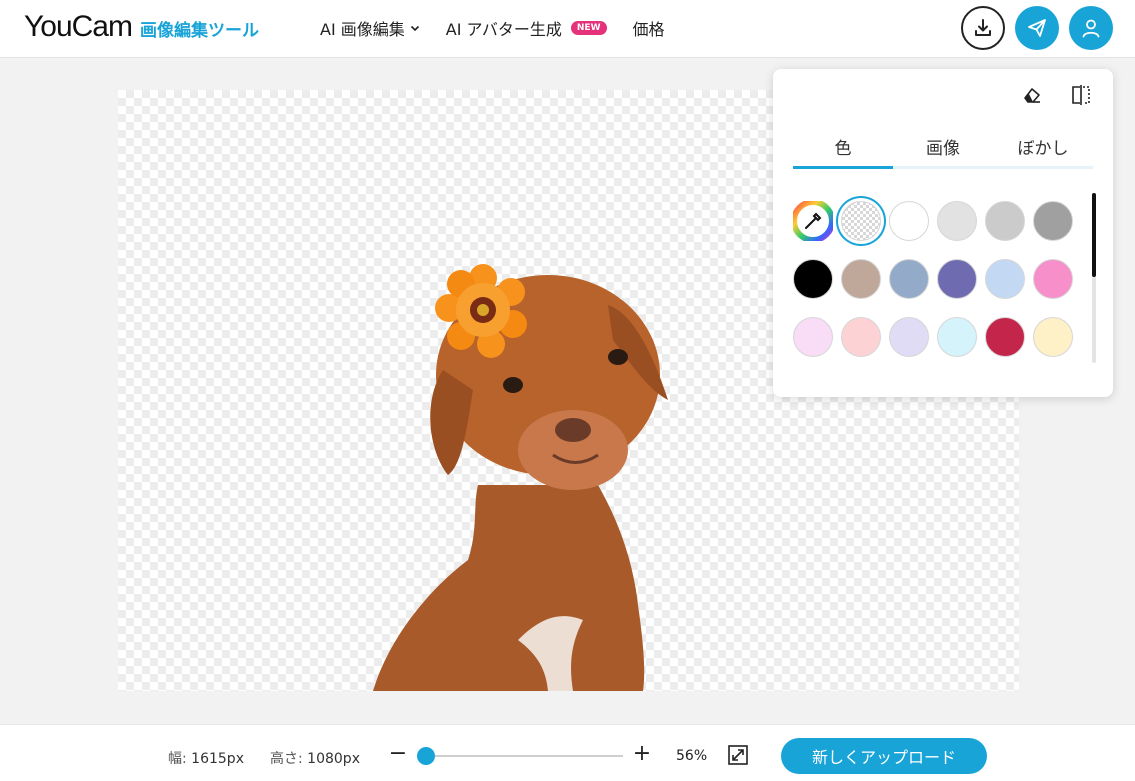 The width and height of the screenshot is (1135, 781). I want to click on nav-item-pricing: 価格, so click(649, 28).